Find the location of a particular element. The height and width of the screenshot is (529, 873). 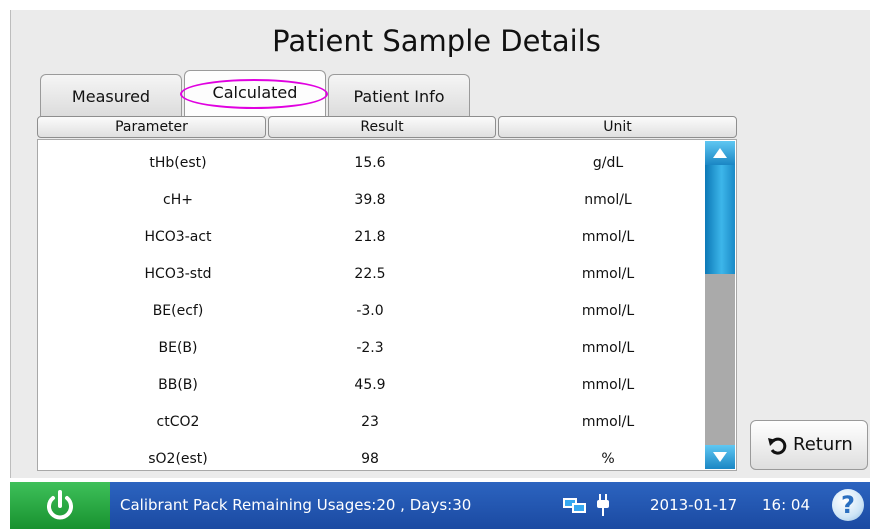

parameter-cell: BE(ecf) is located at coordinates (178, 311).